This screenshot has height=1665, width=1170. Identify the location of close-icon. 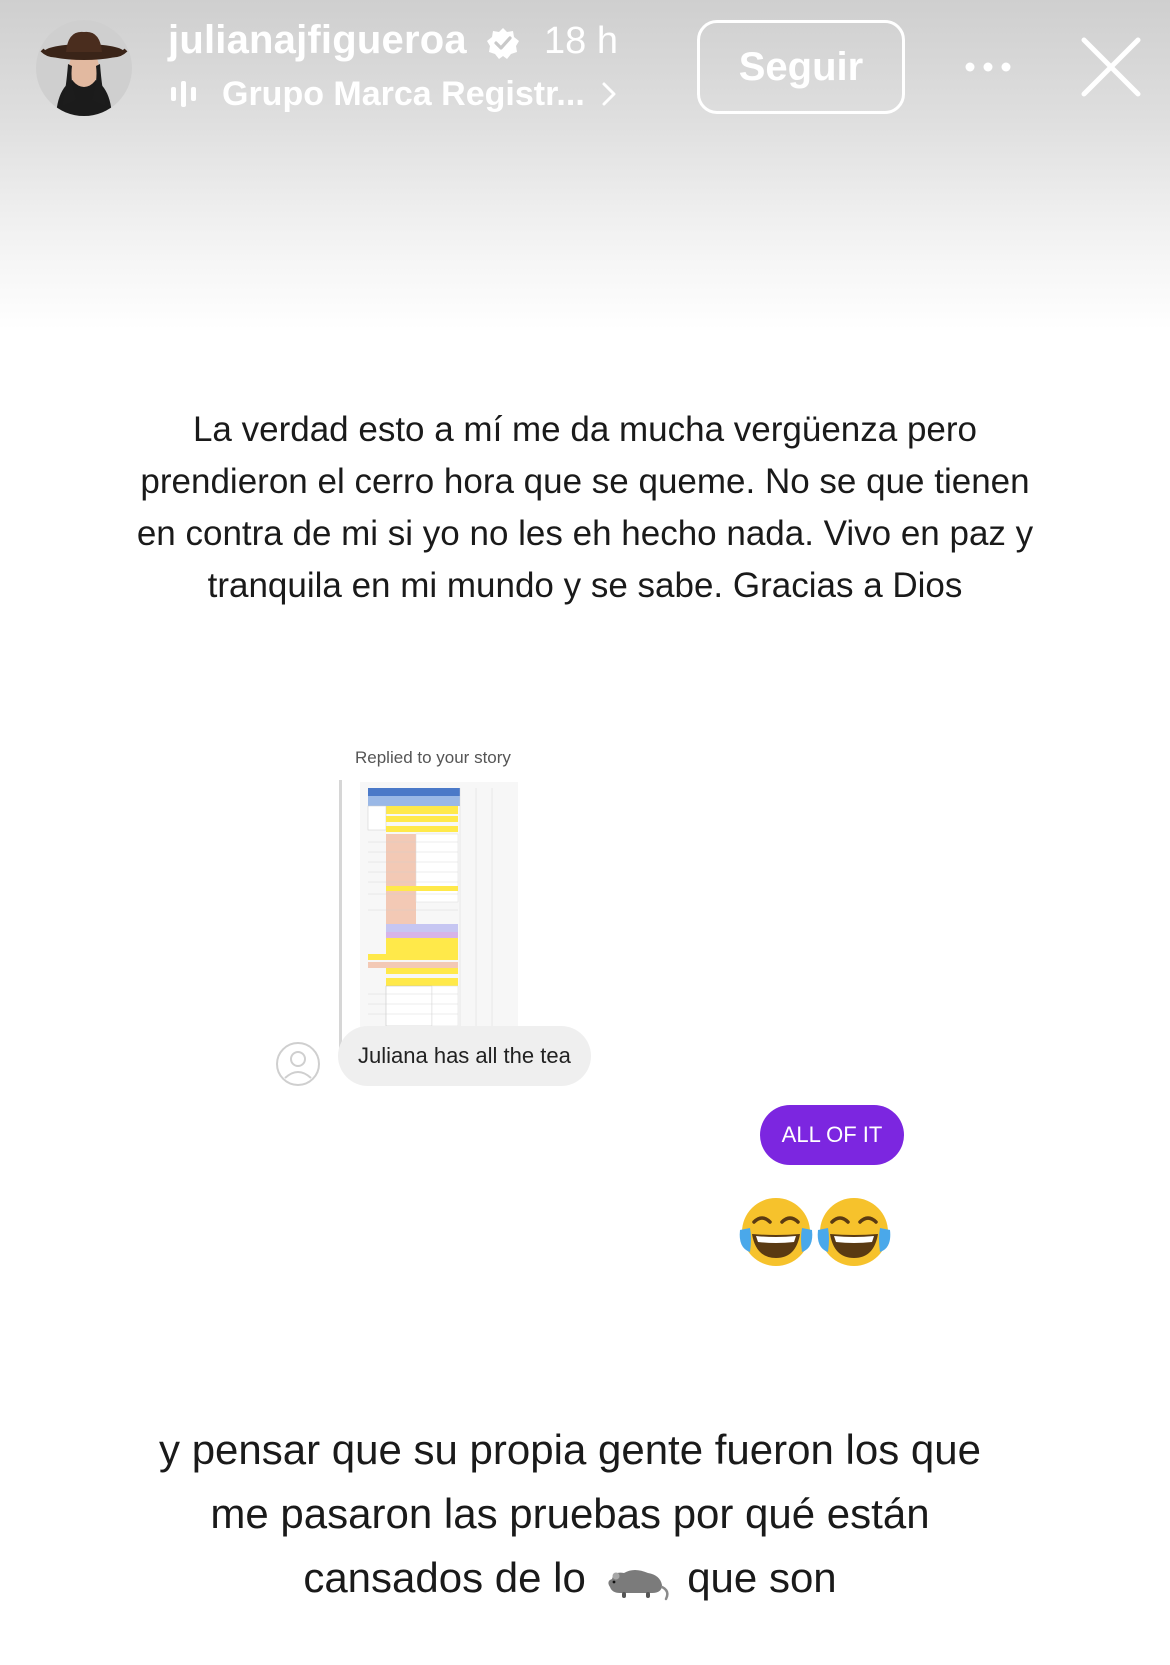
(1111, 67).